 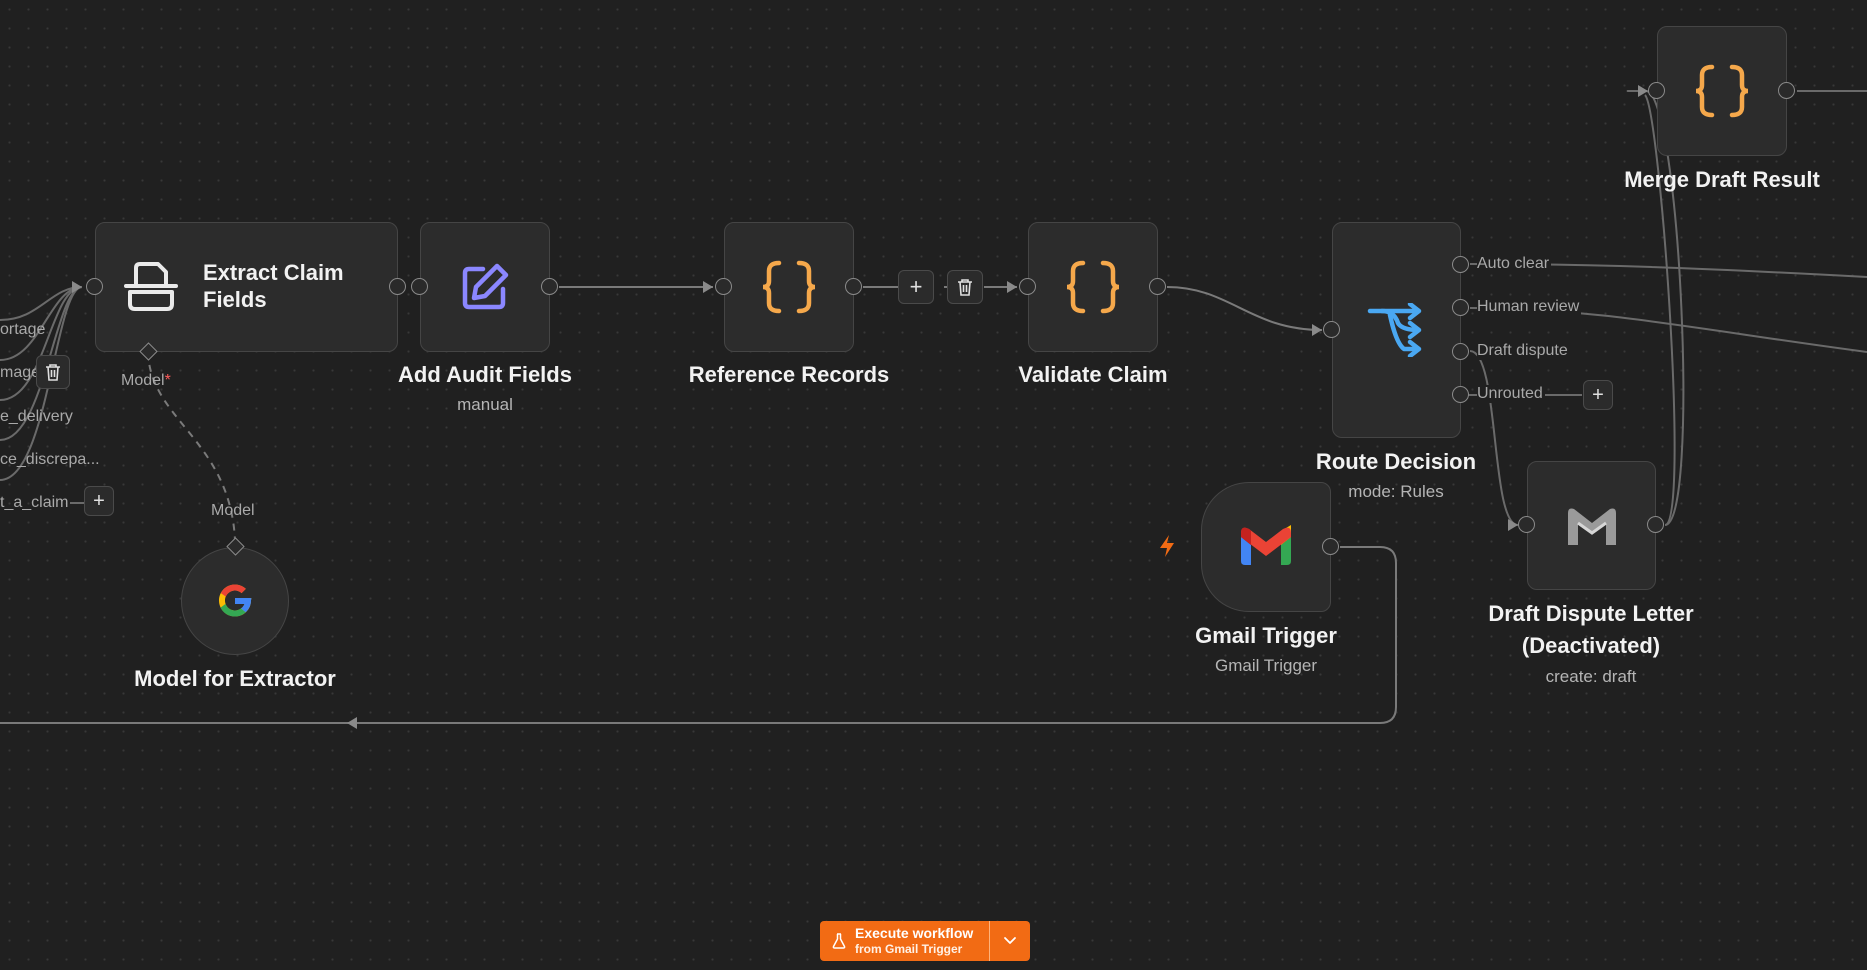 I want to click on node-subtitle: create: draft, so click(x=1591, y=676).